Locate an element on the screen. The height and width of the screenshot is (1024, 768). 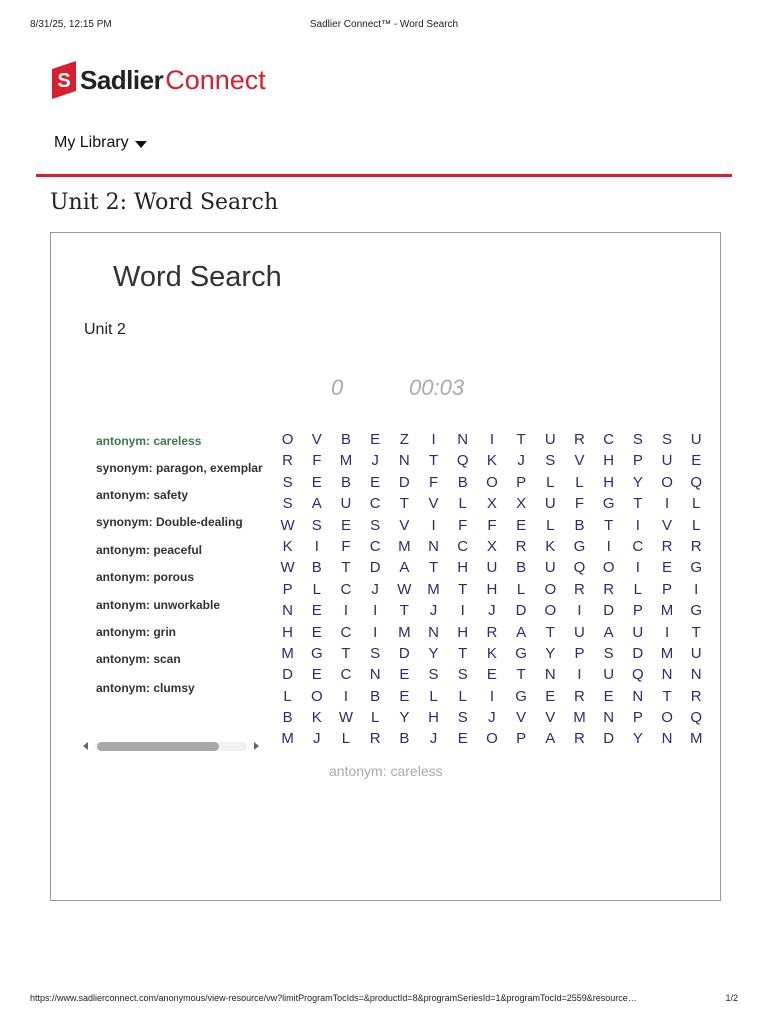
grid-letter-cell: W is located at coordinates (287, 567).